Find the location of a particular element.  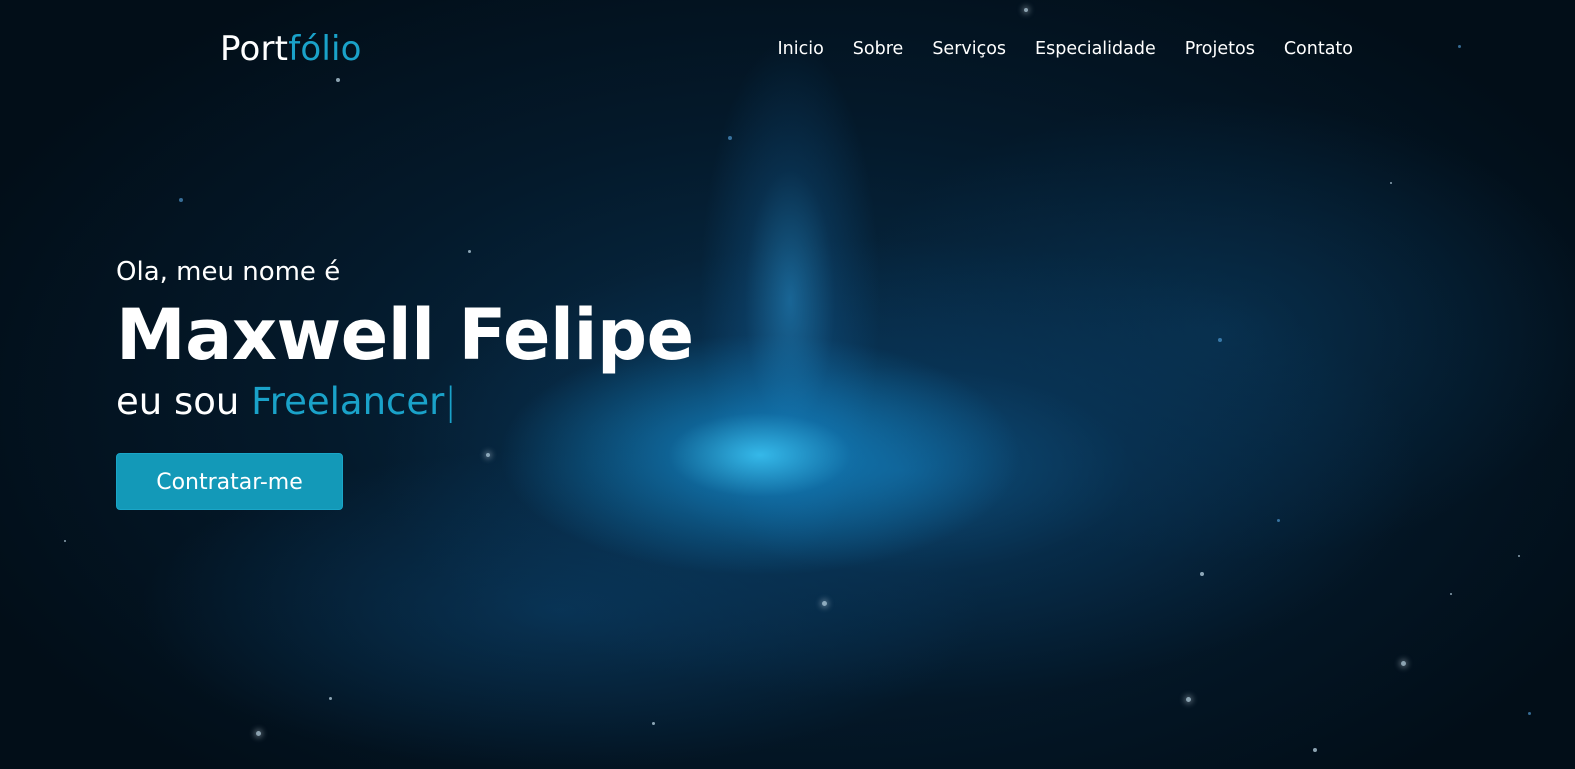

nav-link-servicos: Serviços is located at coordinates (969, 49).